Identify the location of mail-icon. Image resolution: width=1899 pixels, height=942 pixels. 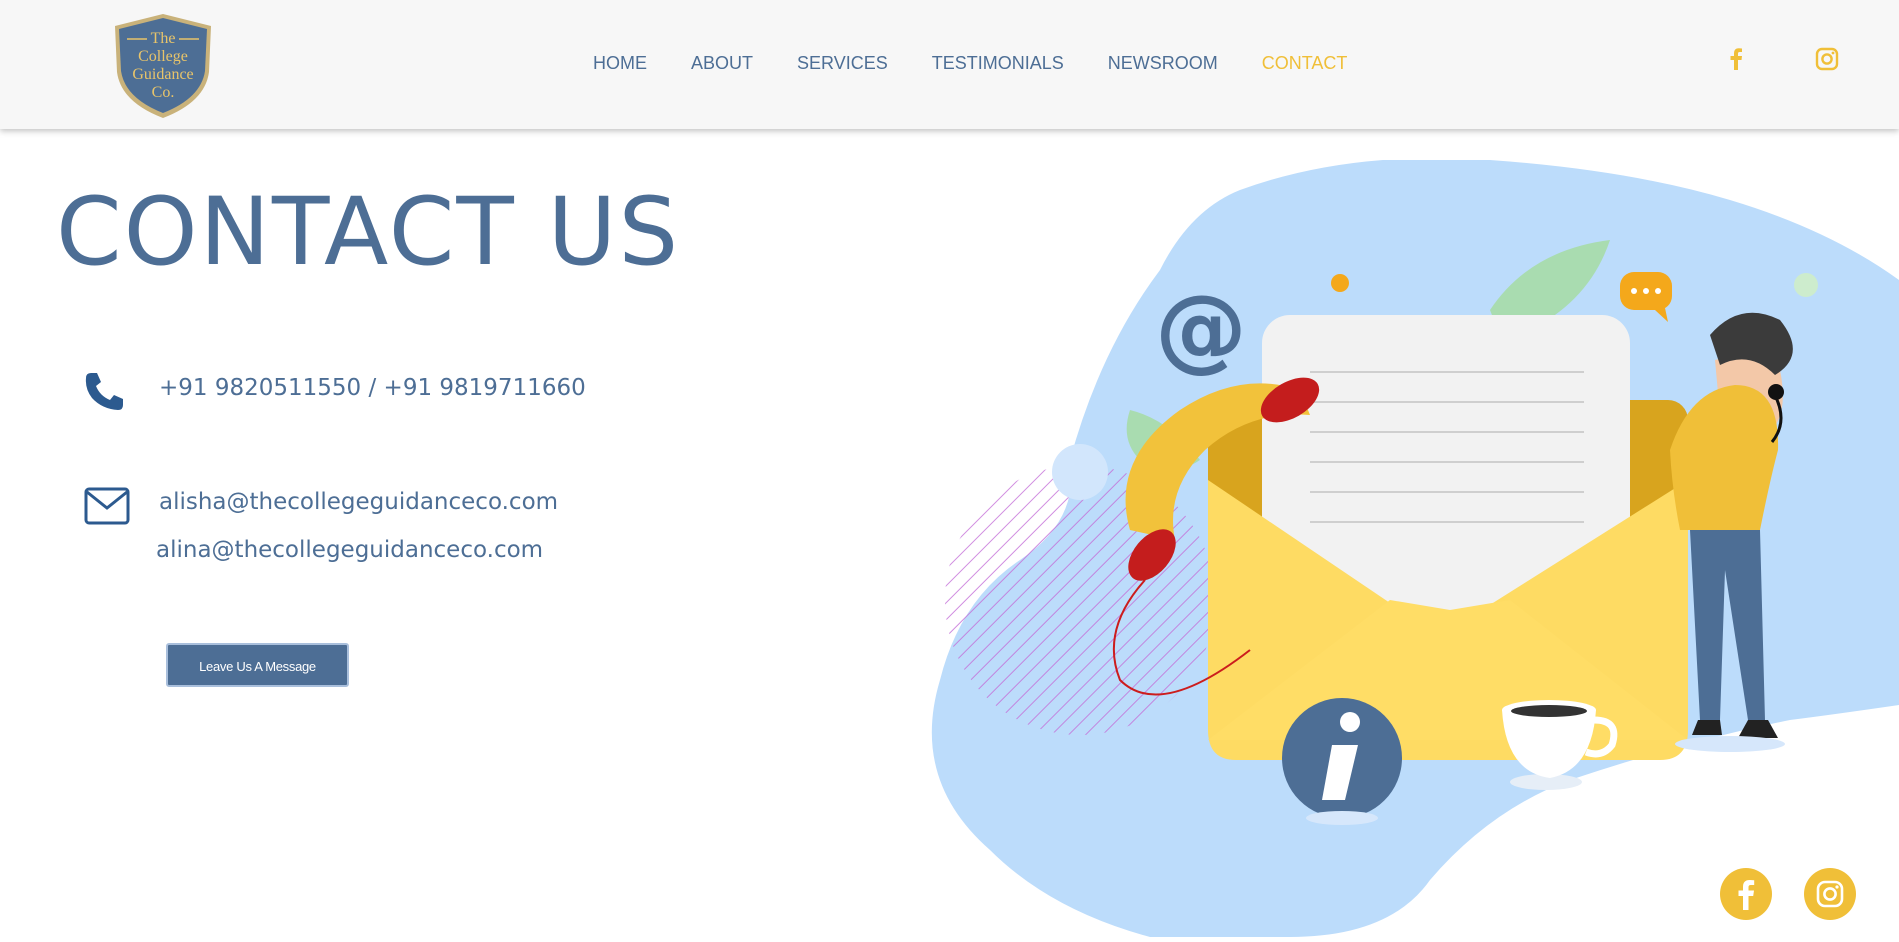
(107, 508).